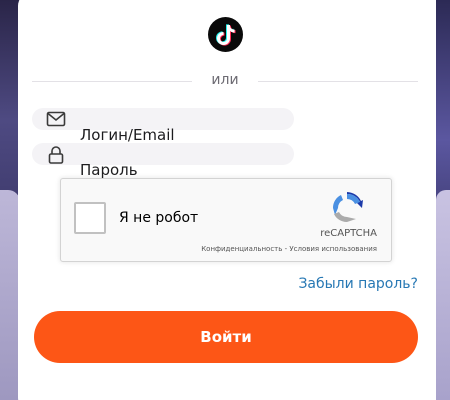 The height and width of the screenshot is (400, 450). What do you see at coordinates (225, 34) in the screenshot?
I see `tiktok-icon` at bounding box center [225, 34].